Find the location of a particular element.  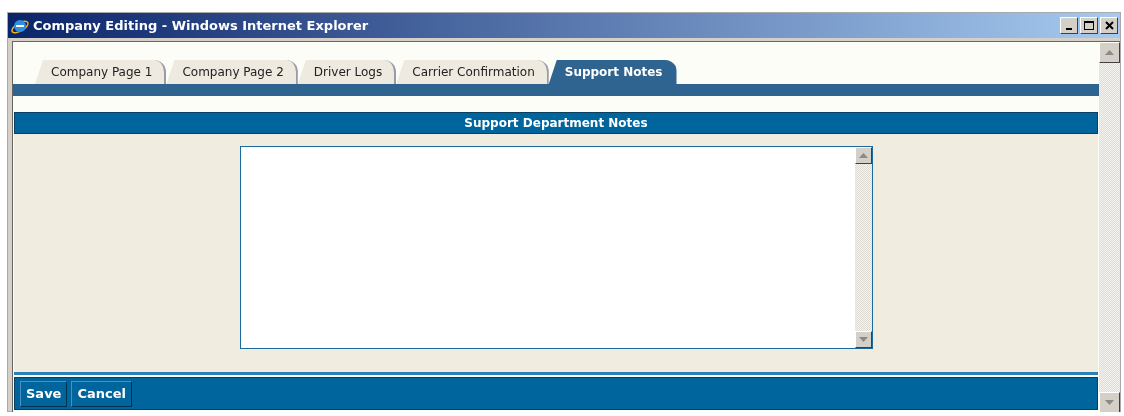

tab: Support Notes is located at coordinates (612, 72).